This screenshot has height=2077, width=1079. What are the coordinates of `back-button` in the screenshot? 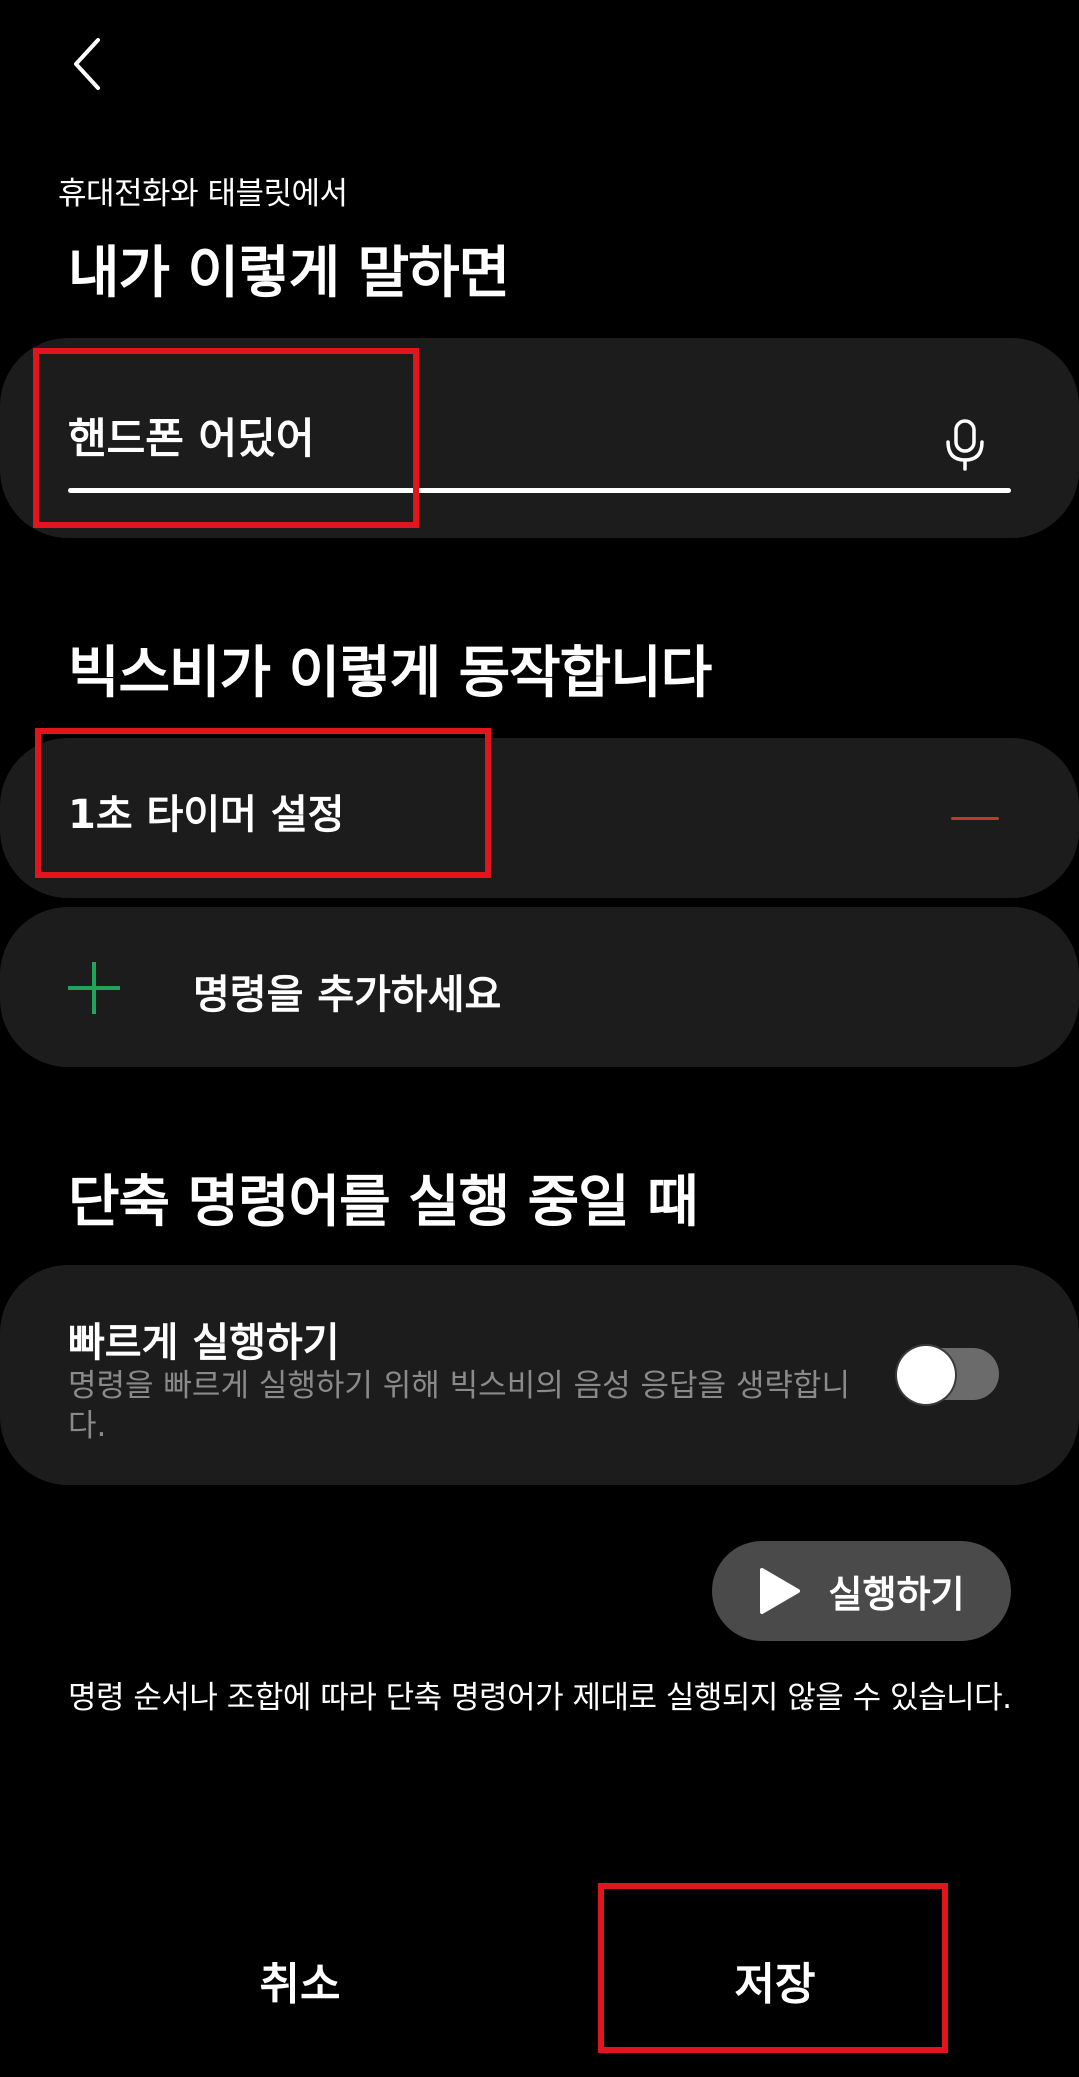 It's located at (88, 64).